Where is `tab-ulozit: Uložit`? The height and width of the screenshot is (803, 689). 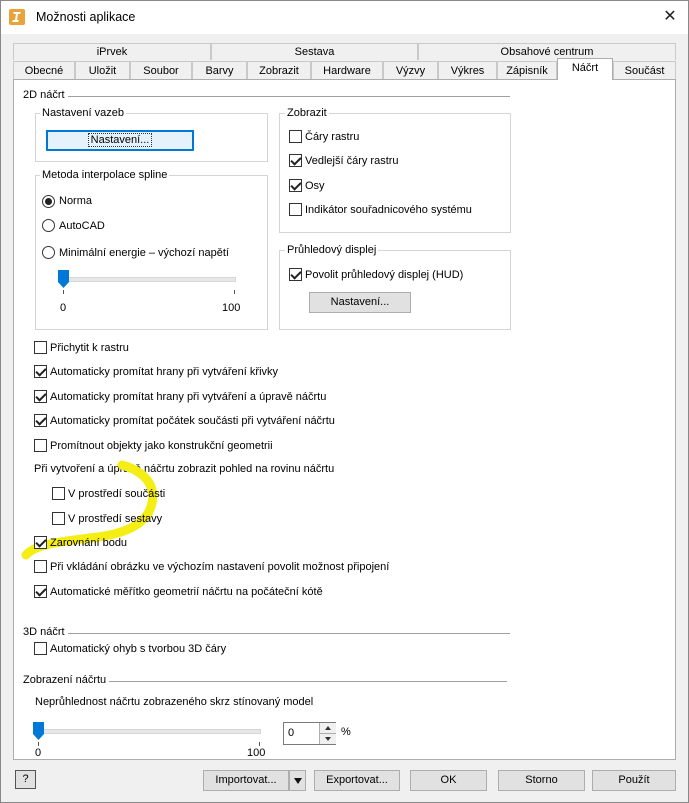
tab-ulozit: Uložit is located at coordinates (102, 70).